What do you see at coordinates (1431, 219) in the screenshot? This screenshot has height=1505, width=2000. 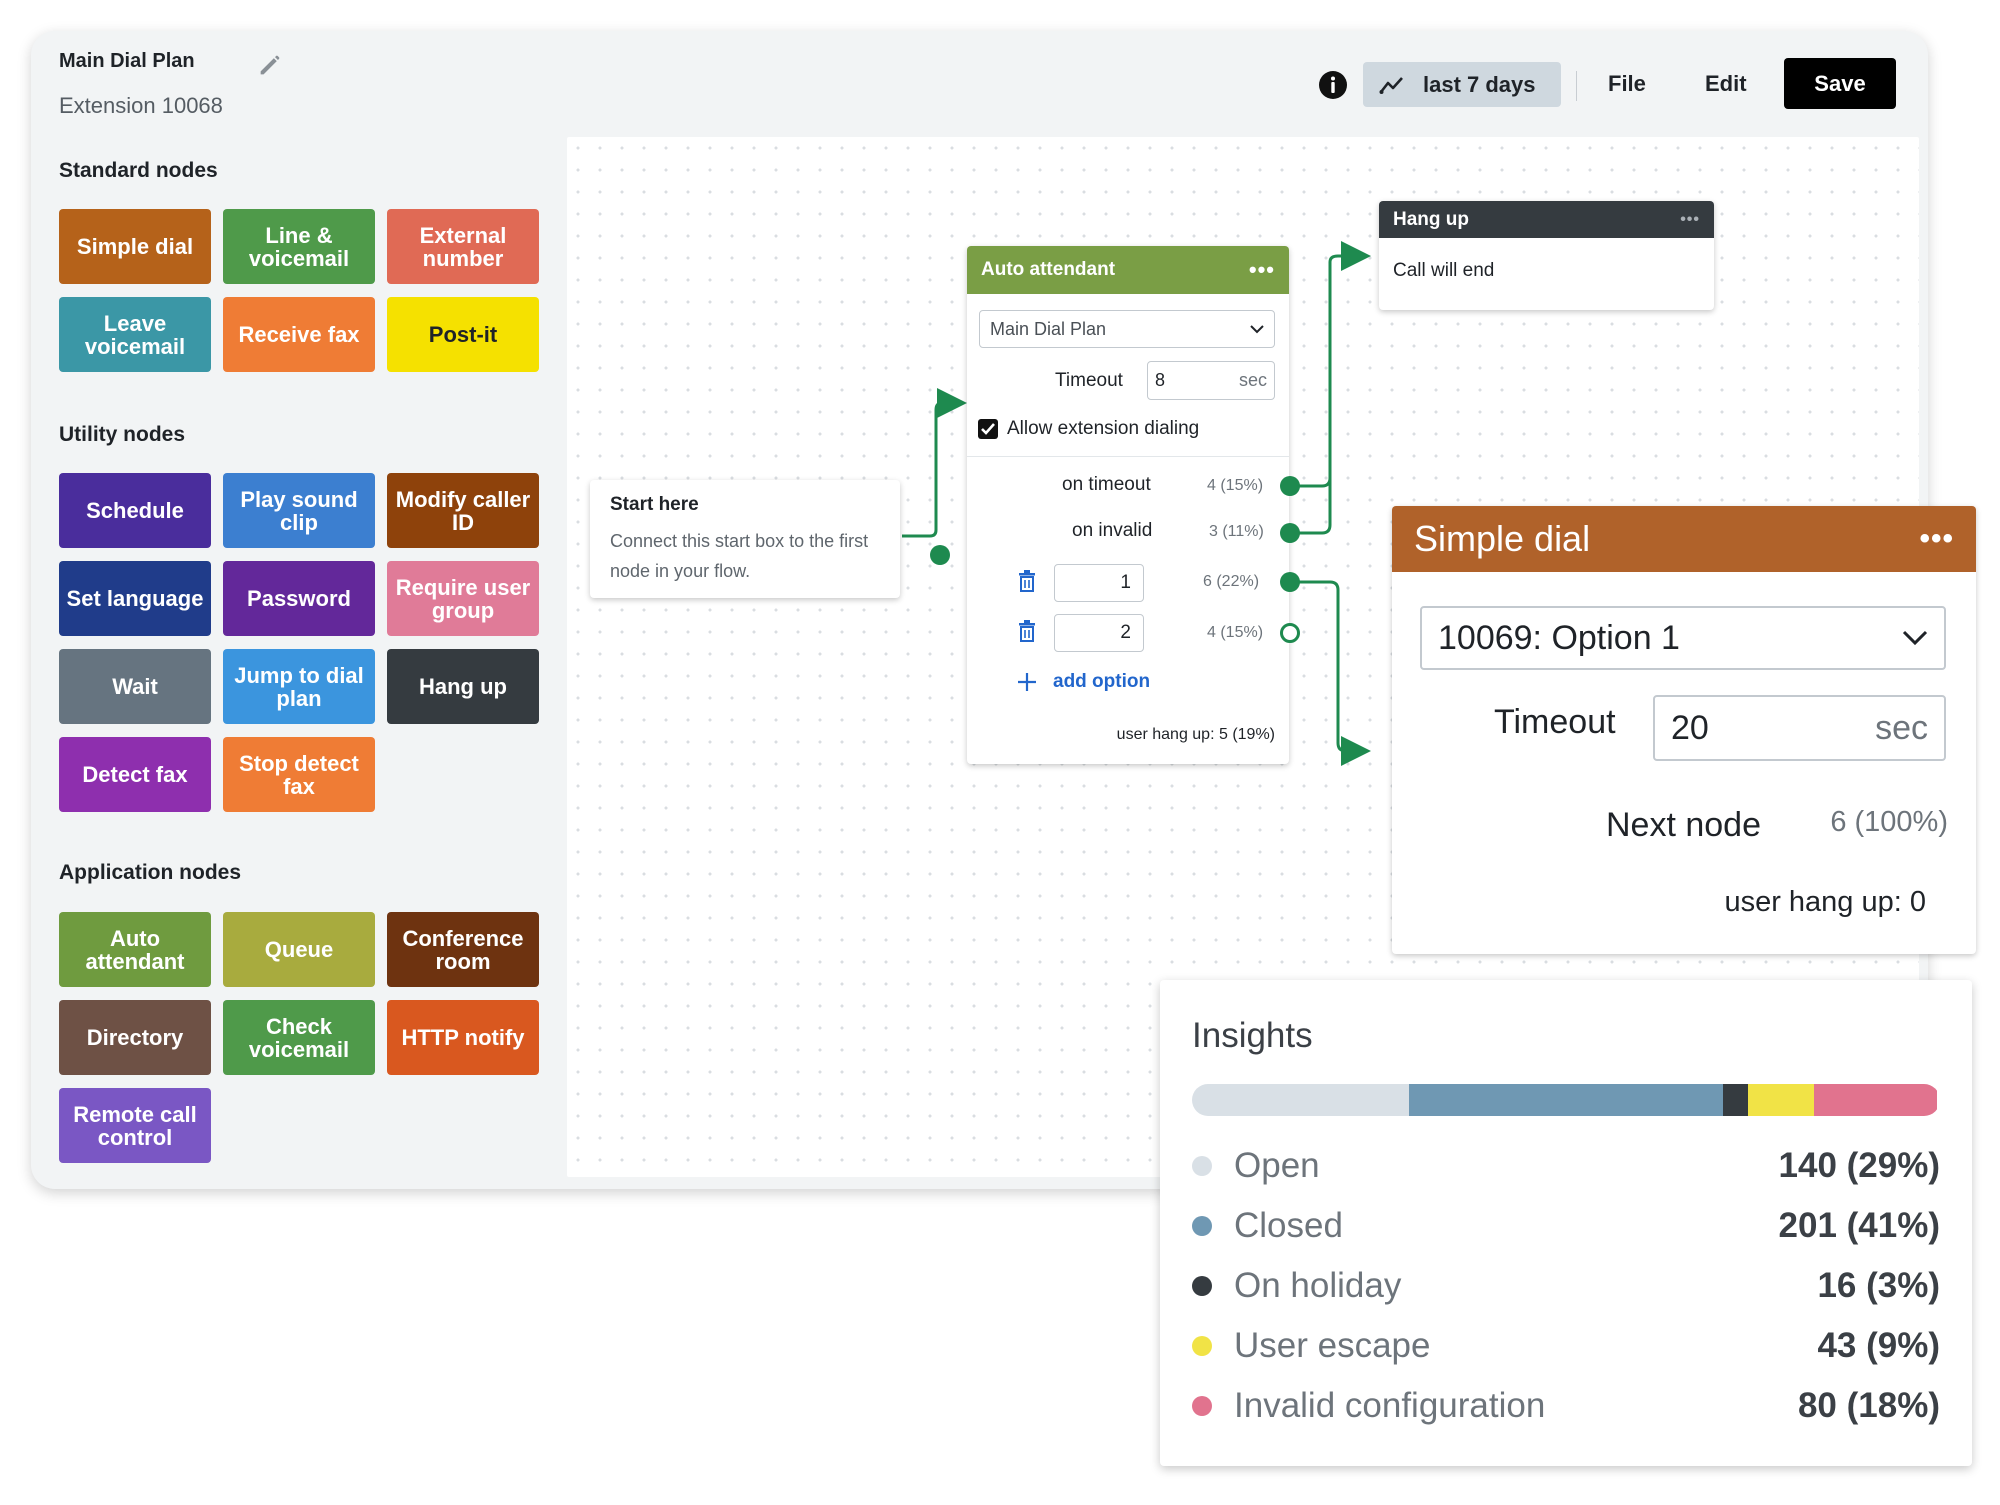 I see `hang-up-title: Hang up` at bounding box center [1431, 219].